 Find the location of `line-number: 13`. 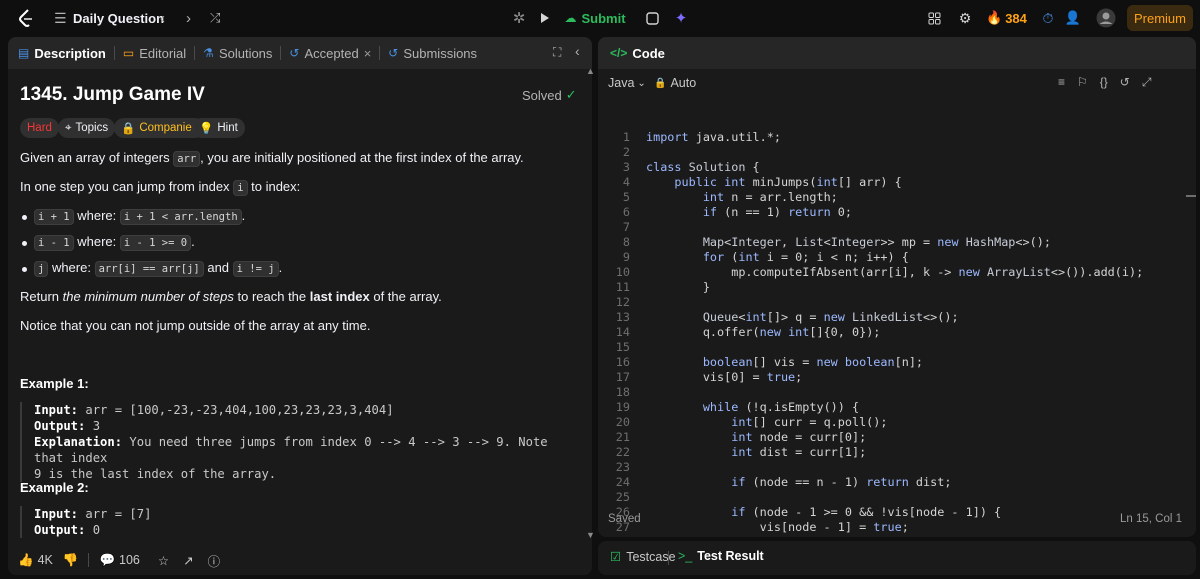

line-number: 13 is located at coordinates (622, 317).